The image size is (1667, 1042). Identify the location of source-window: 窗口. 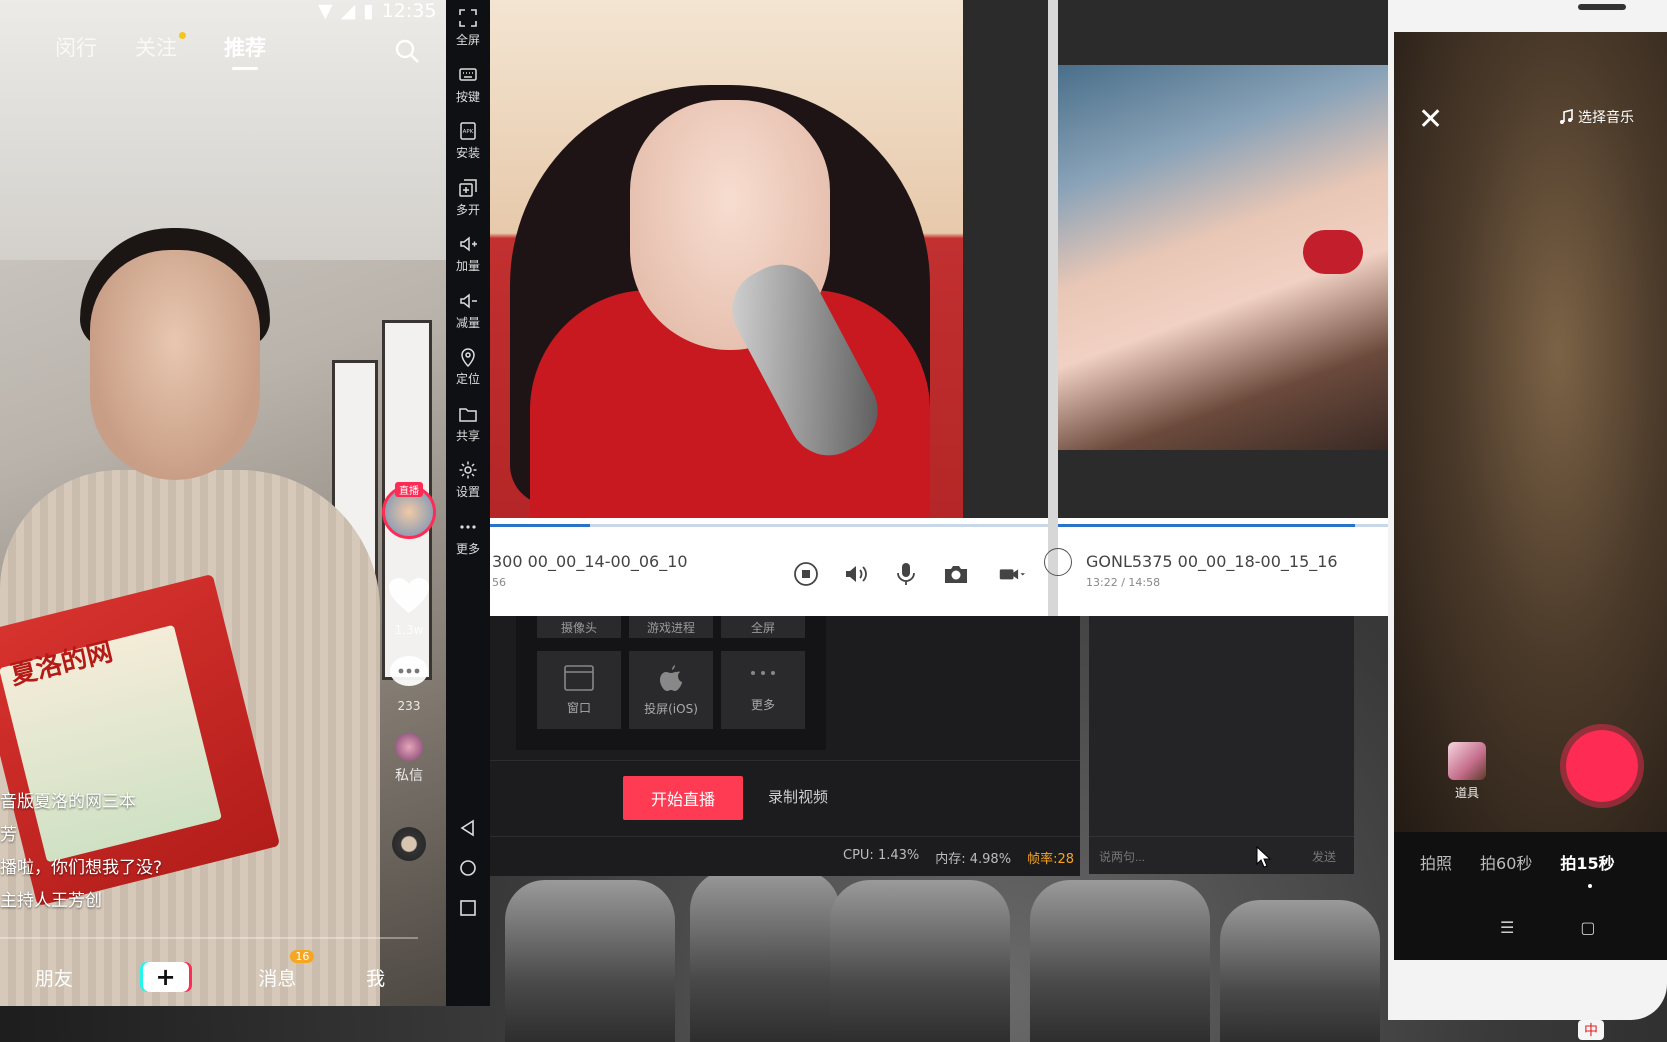
(579, 690).